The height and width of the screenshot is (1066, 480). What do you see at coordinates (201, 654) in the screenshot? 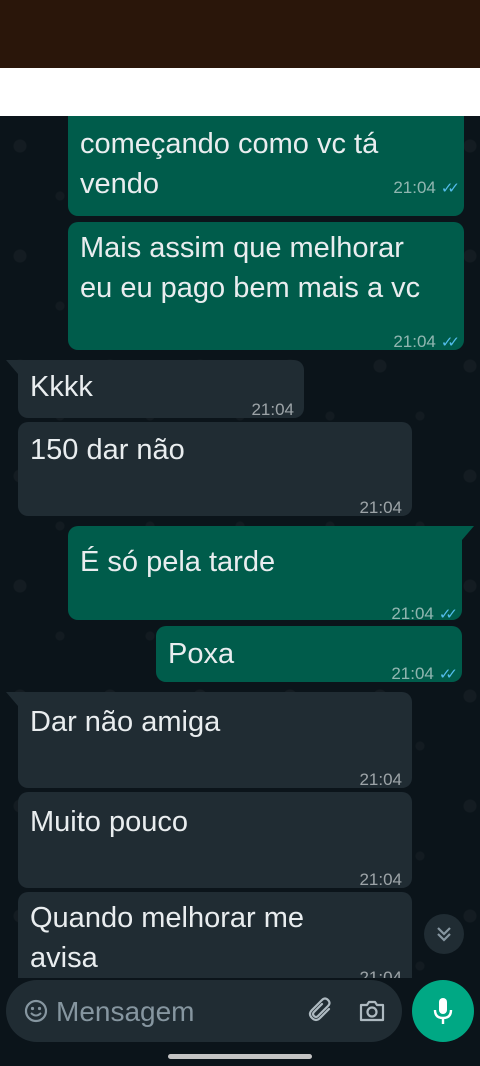
I see `message-text: Poxa` at bounding box center [201, 654].